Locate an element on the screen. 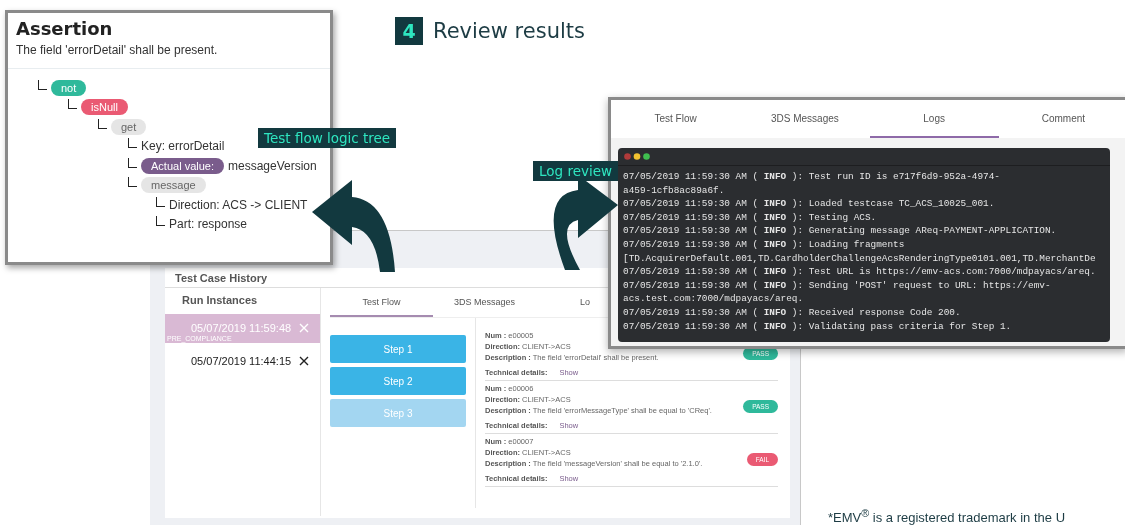  close-icon is located at coordinates (304, 360).